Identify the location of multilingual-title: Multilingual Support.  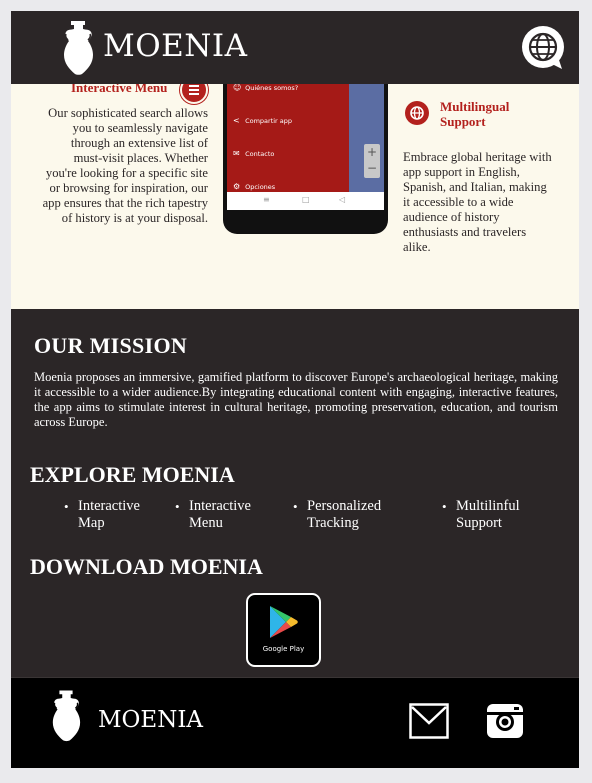
(475, 114).